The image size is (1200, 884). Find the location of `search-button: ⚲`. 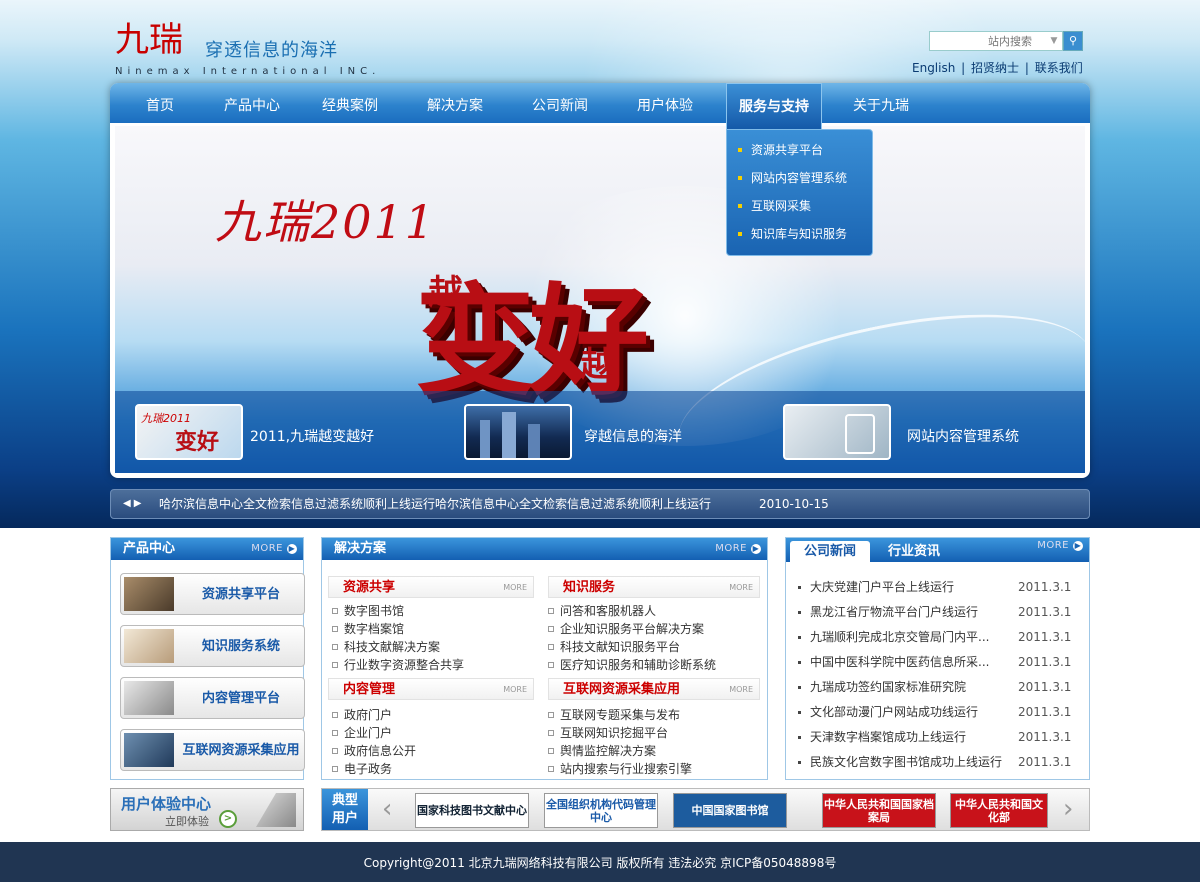

search-button: ⚲ is located at coordinates (1073, 41).